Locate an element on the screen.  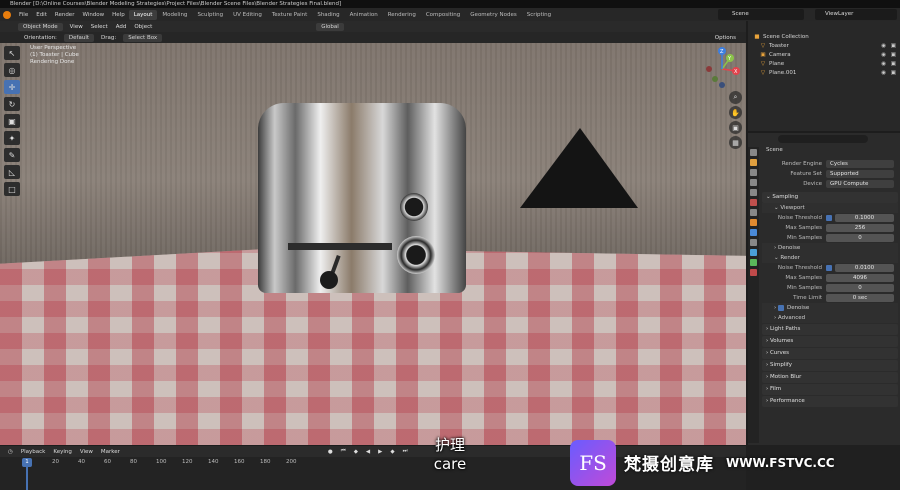
grid-view-icon: ▦ is located at coordinates (735, 142).